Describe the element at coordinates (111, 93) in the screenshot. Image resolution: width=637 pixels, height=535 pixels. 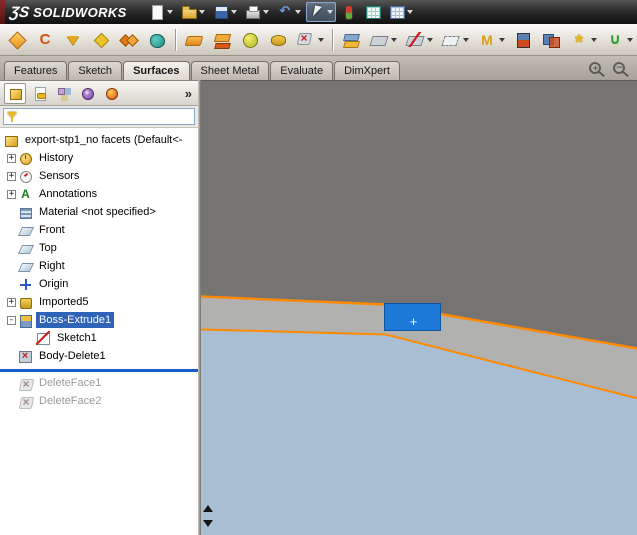
I see `displaymanager-tab` at that location.